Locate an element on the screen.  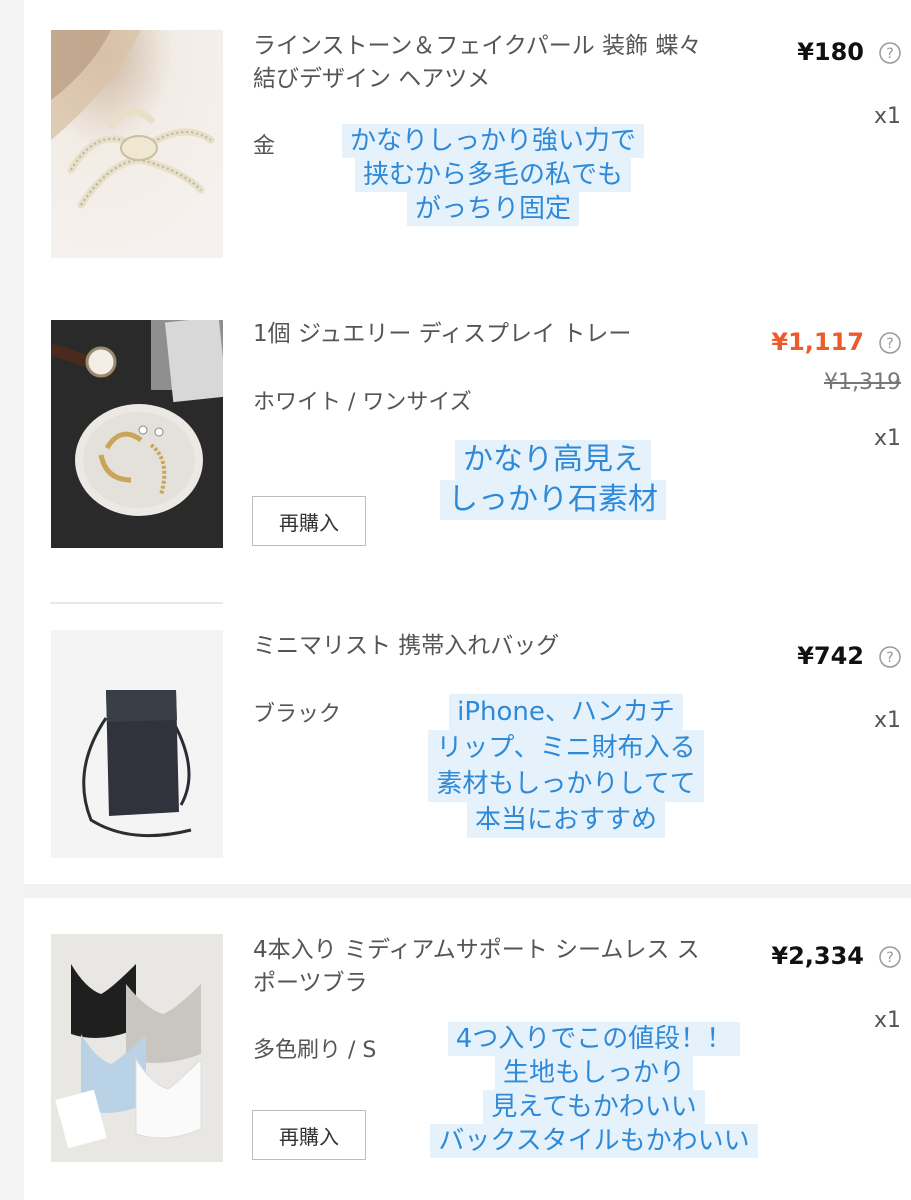
product-variant: 金 is located at coordinates (264, 146).